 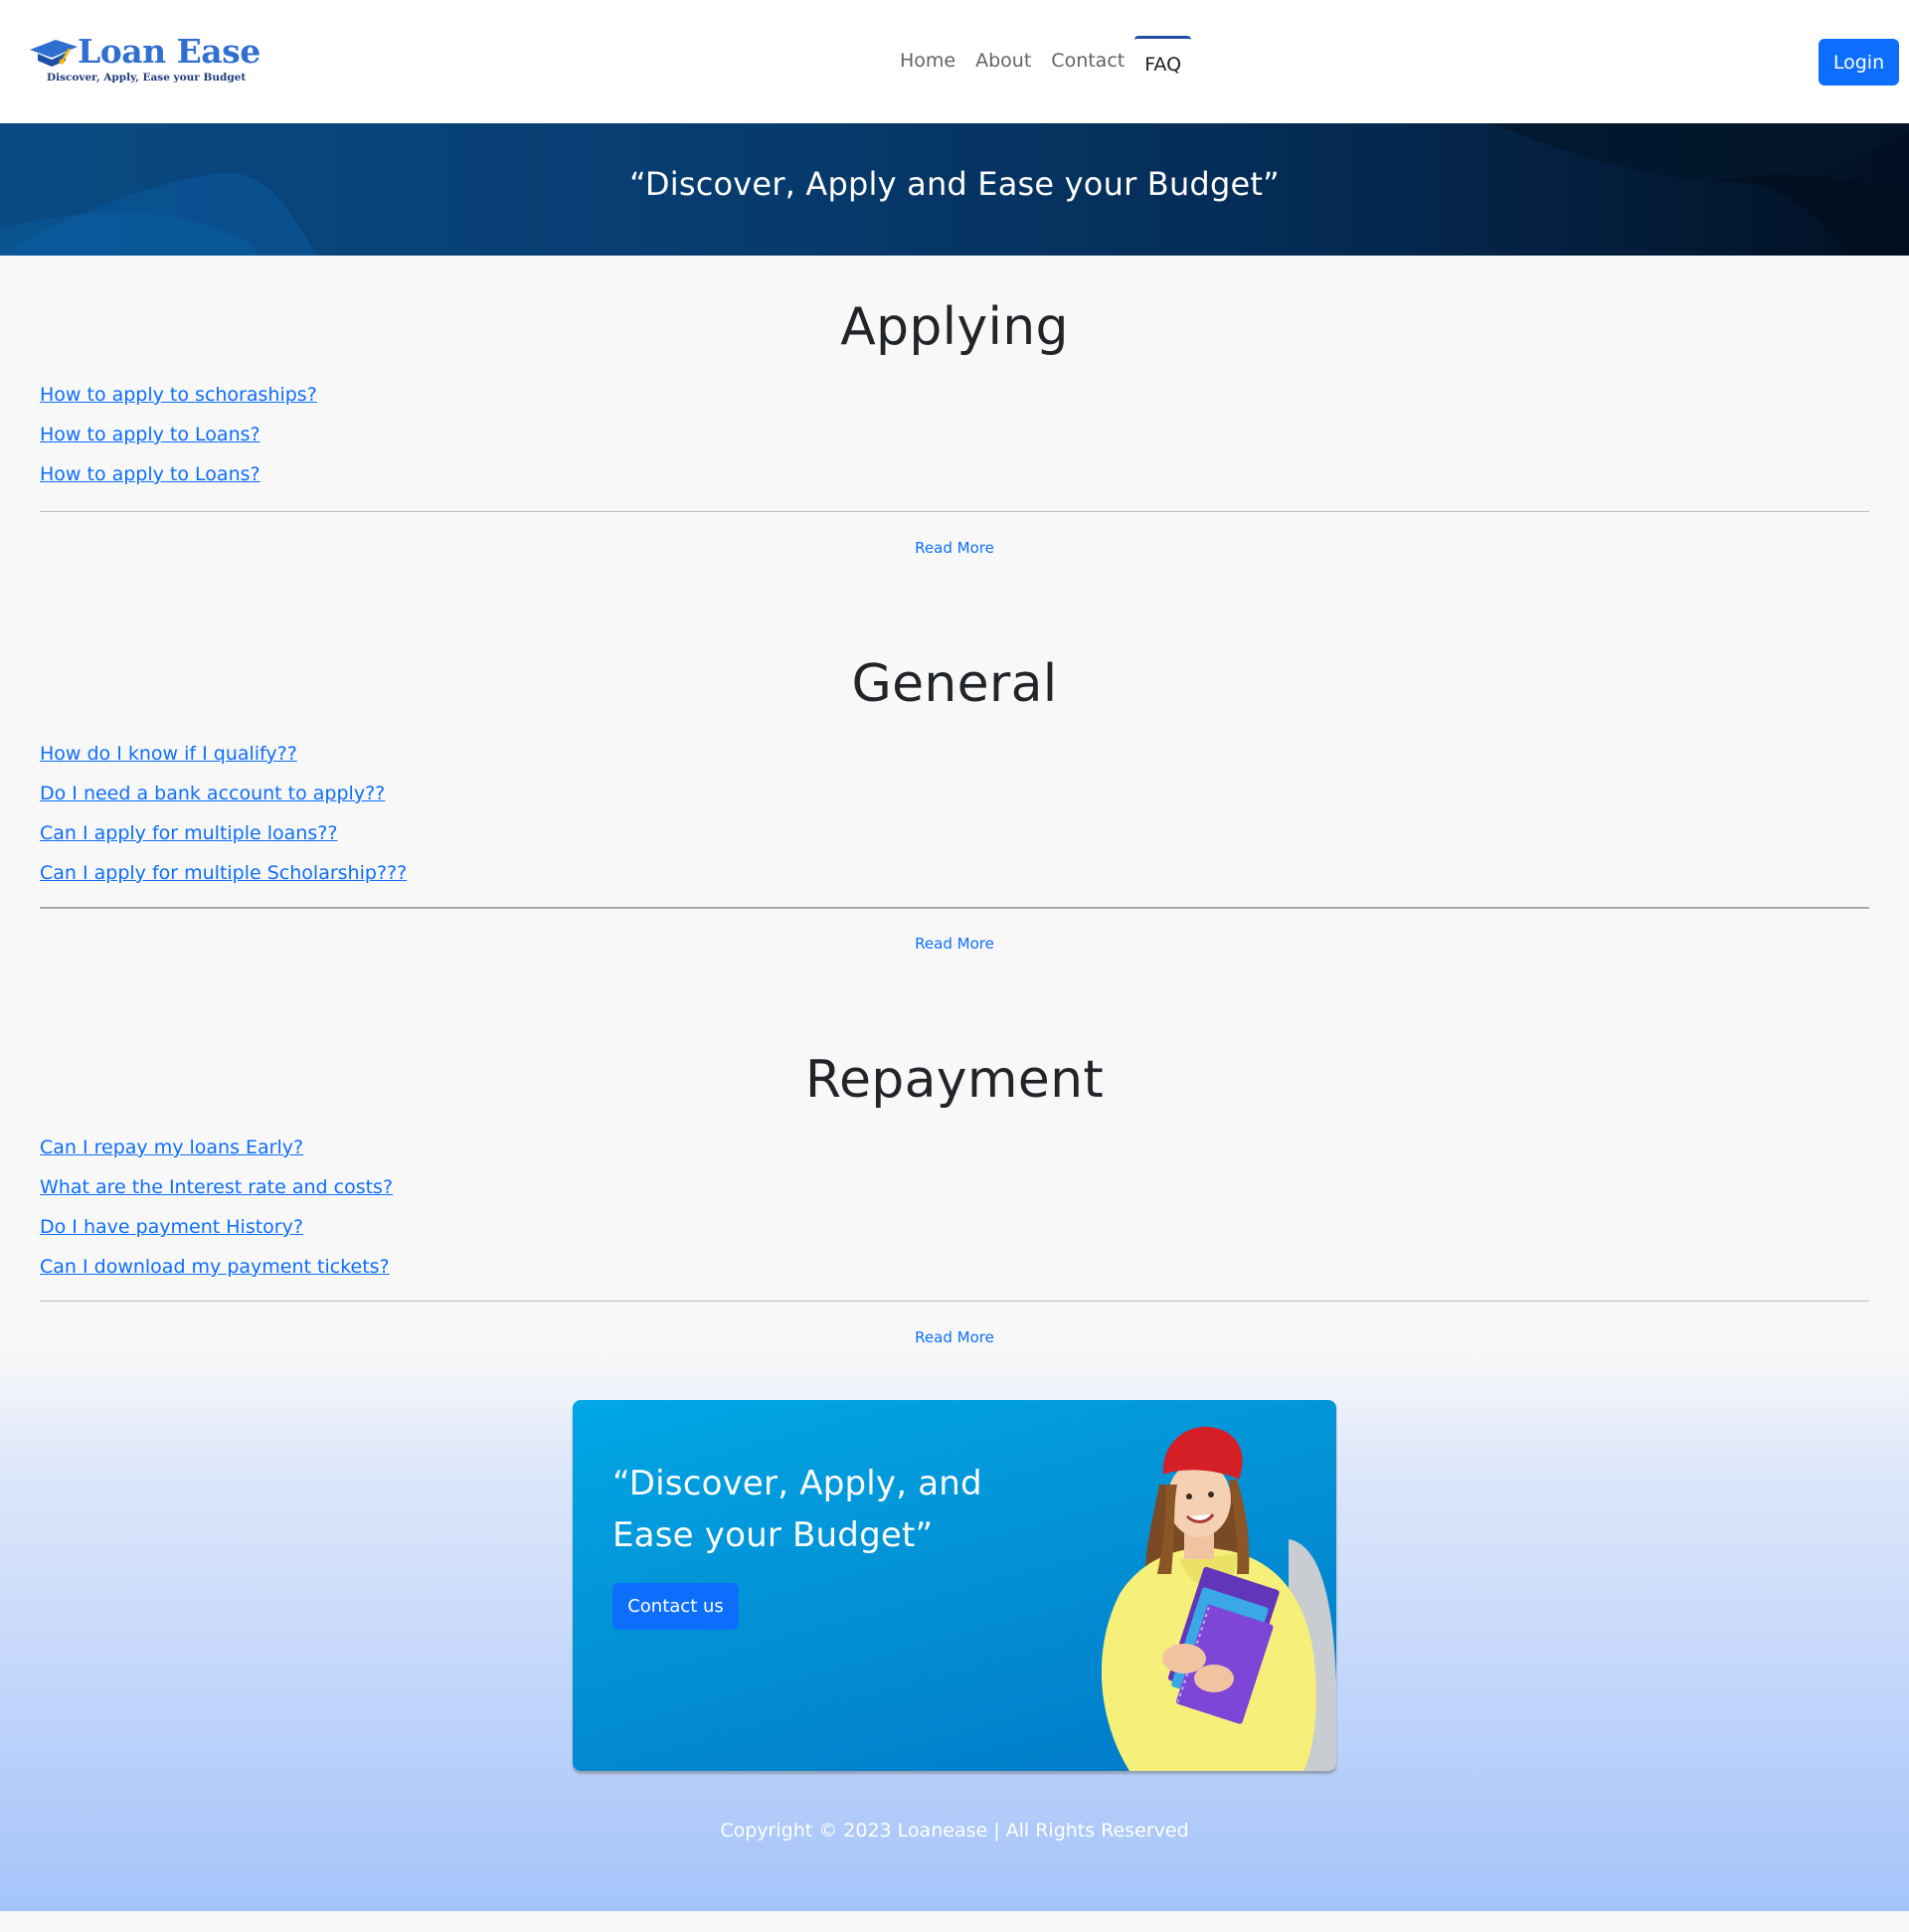 I want to click on faq-question-link: Do I have payment History?, so click(x=171, y=1227).